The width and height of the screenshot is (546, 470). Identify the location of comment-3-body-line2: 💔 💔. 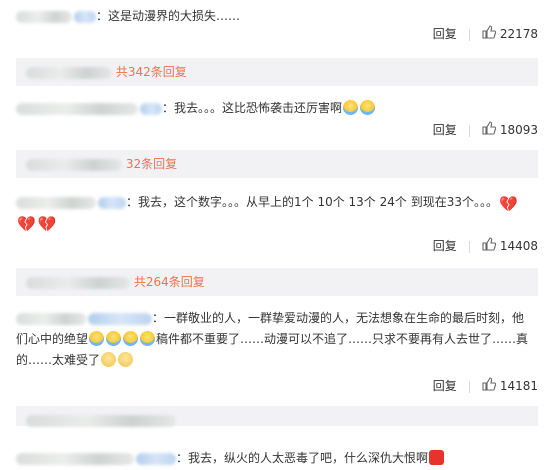
(278, 222).